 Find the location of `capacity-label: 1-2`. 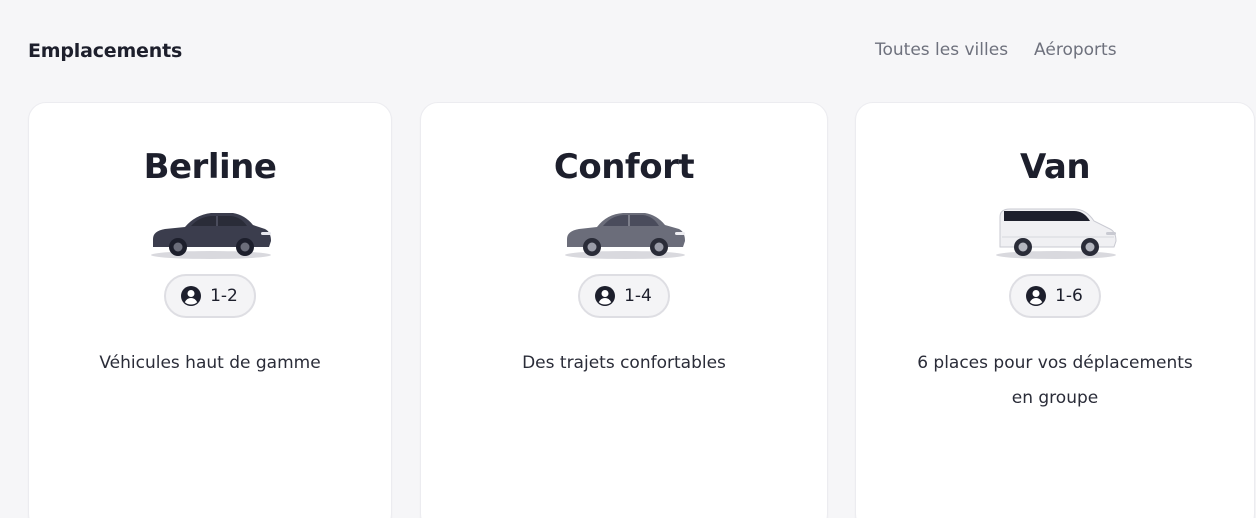

capacity-label: 1-2 is located at coordinates (224, 296).